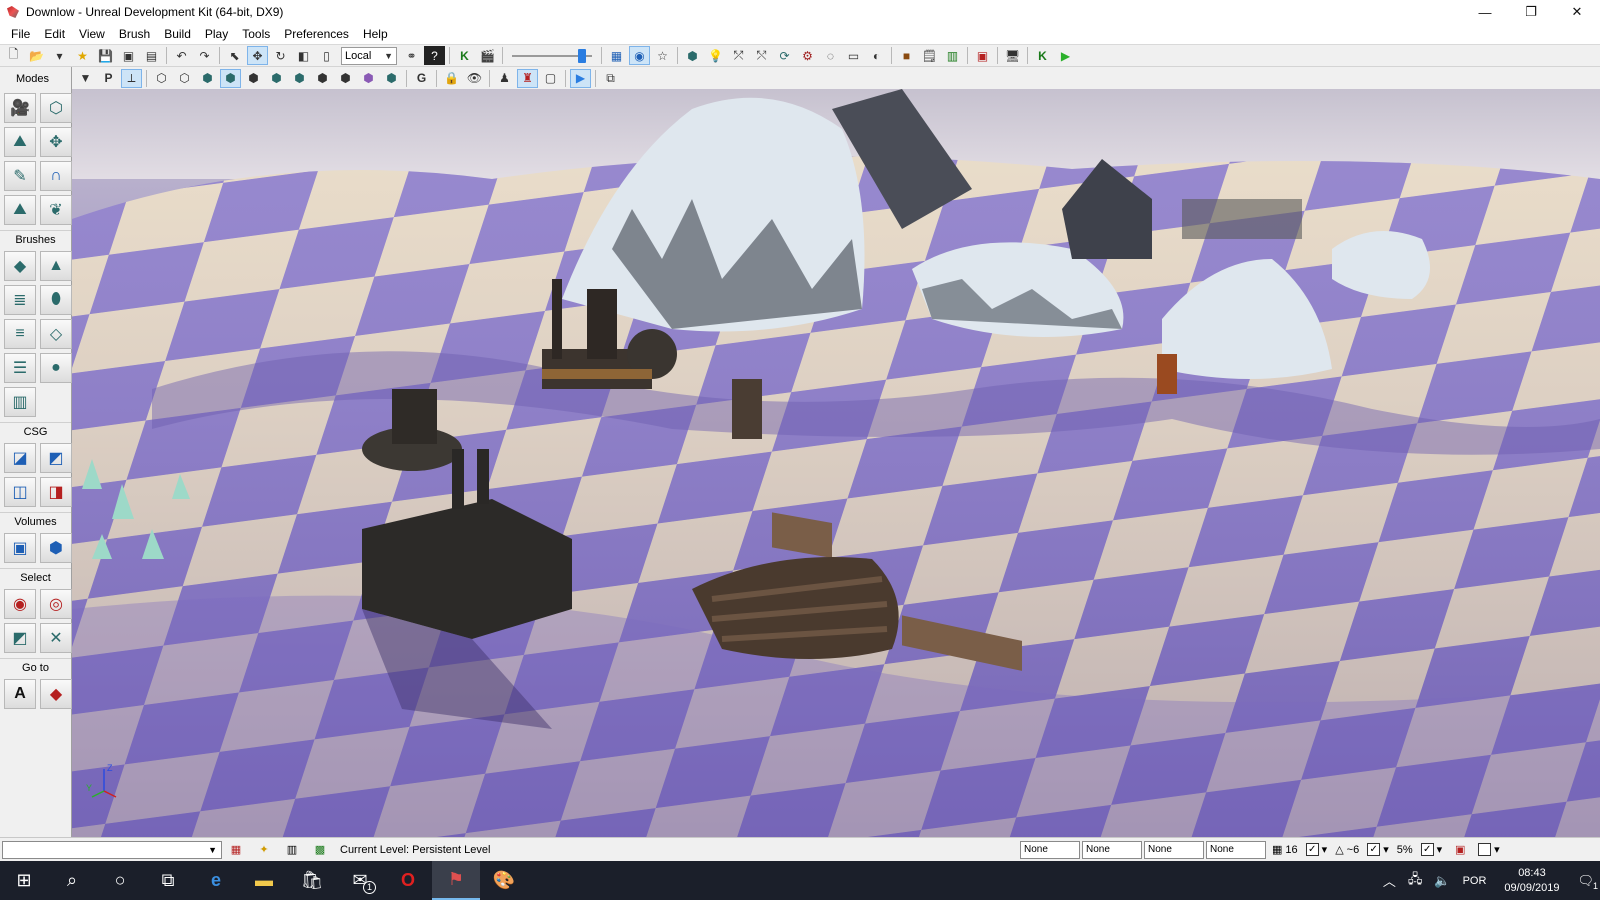  What do you see at coordinates (82, 55) in the screenshot?
I see `favorites-star-icon: ★` at bounding box center [82, 55].